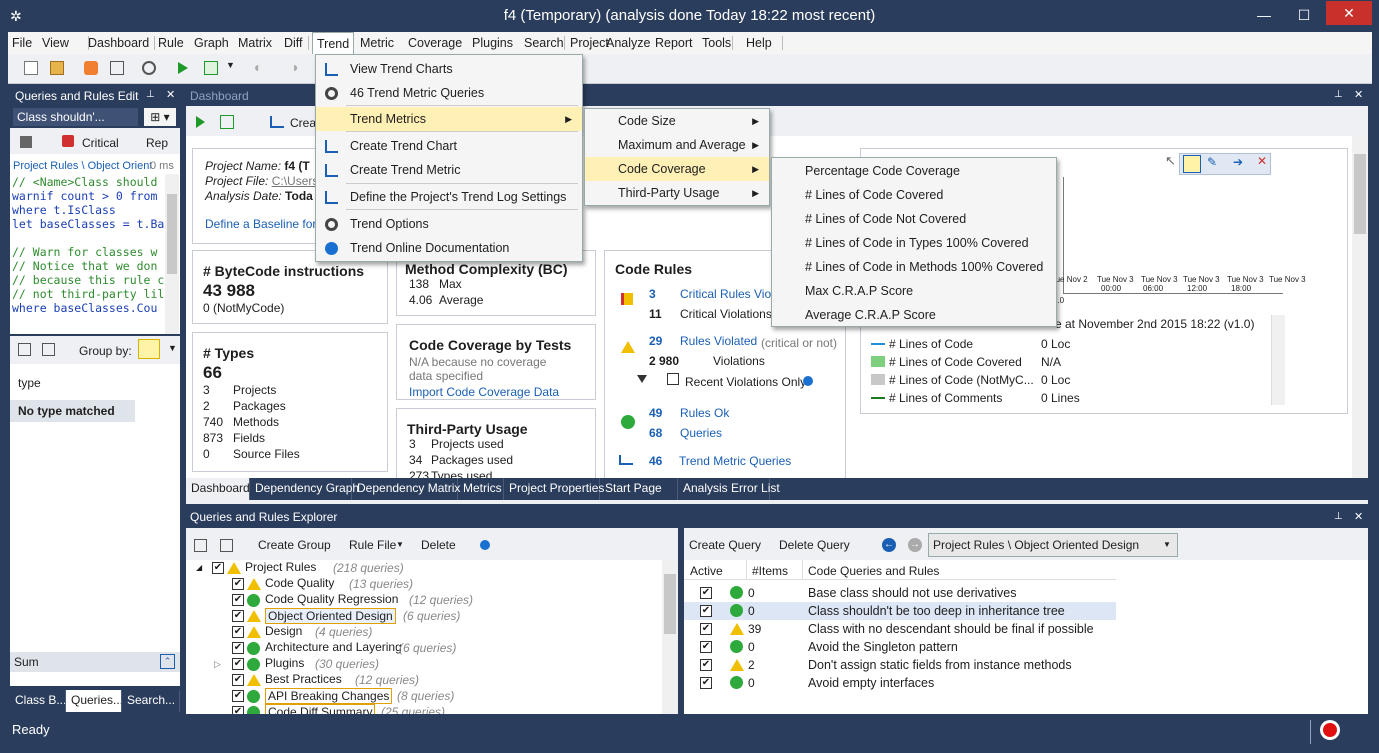  What do you see at coordinates (914, 315) in the screenshot?
I see `coverage-menu-item-6: Average C.R.A.P Score` at bounding box center [914, 315].